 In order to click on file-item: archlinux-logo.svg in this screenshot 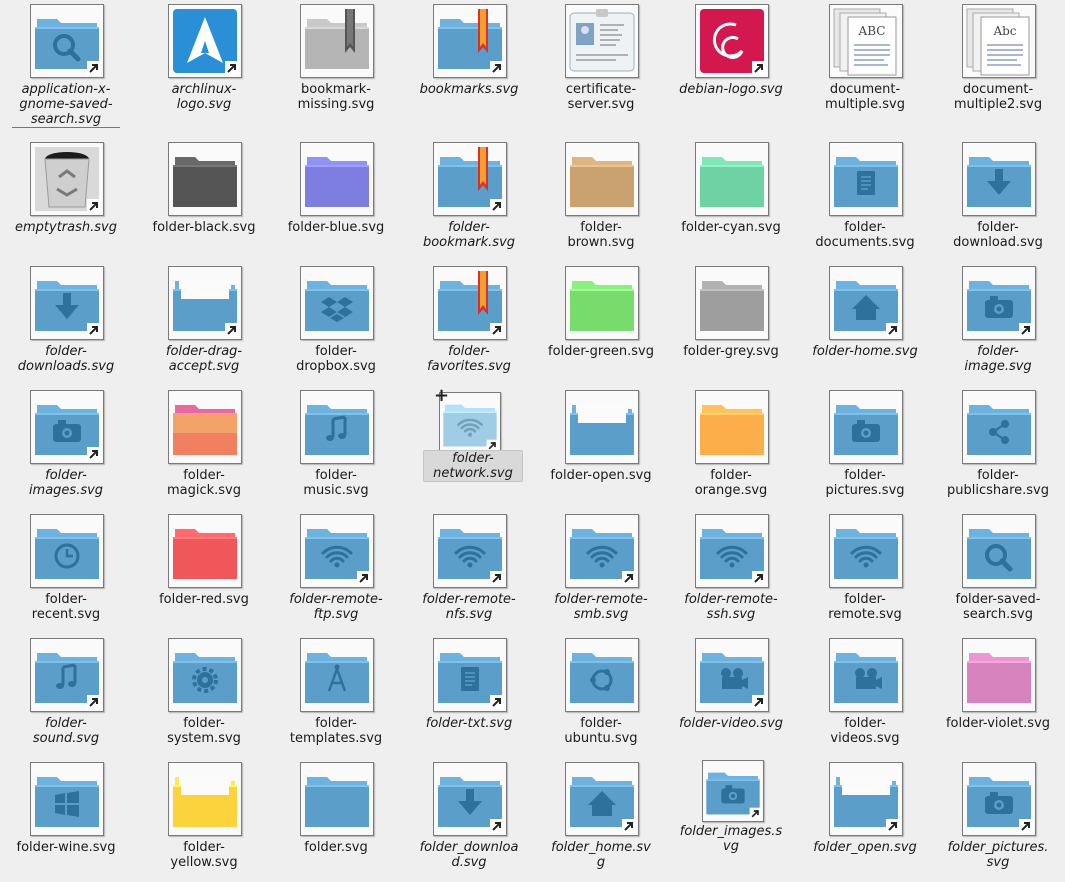, I will do `click(204, 62)`.